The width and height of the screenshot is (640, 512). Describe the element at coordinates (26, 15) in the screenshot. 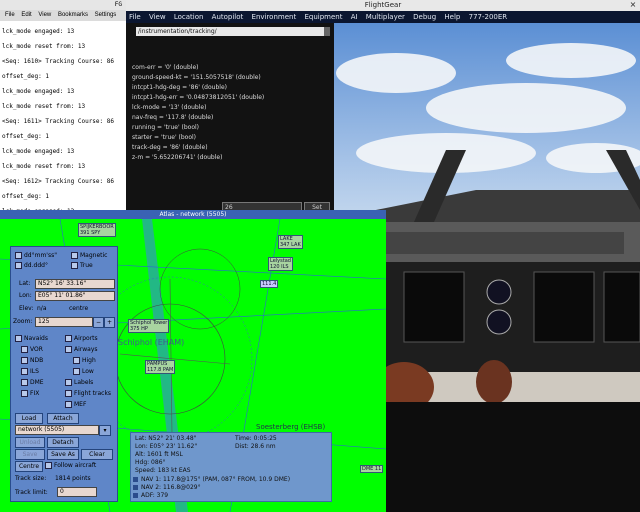

I see `terminal-menu-edit: Edit` at that location.